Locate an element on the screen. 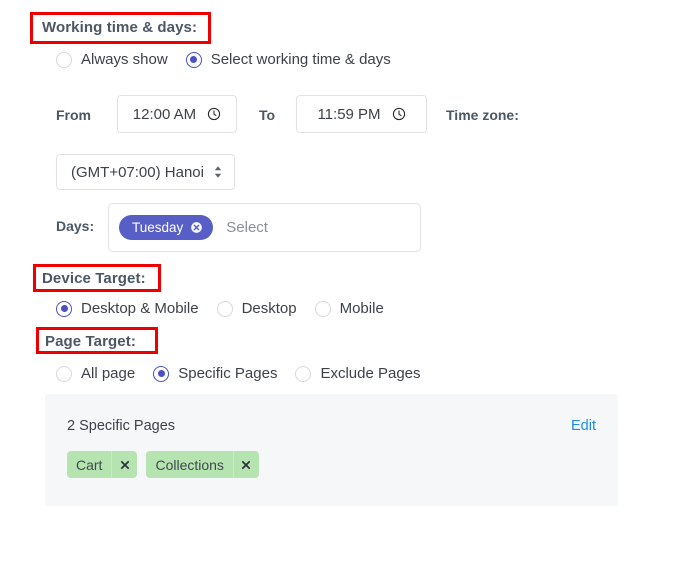 This screenshot has width=678, height=569. device-target-title: Device Target: is located at coordinates (94, 278).